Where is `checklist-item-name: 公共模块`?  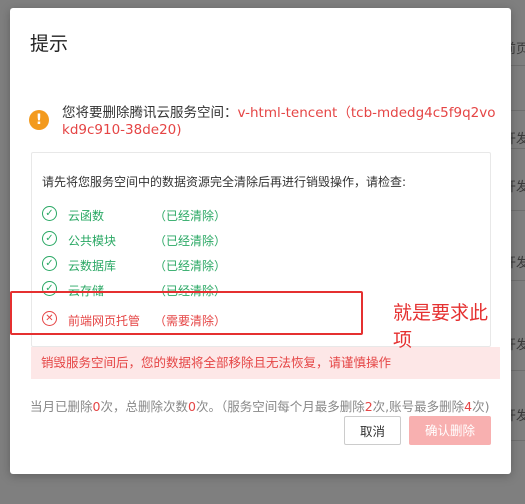
checklist-item-name: 公共模块 is located at coordinates (92, 241).